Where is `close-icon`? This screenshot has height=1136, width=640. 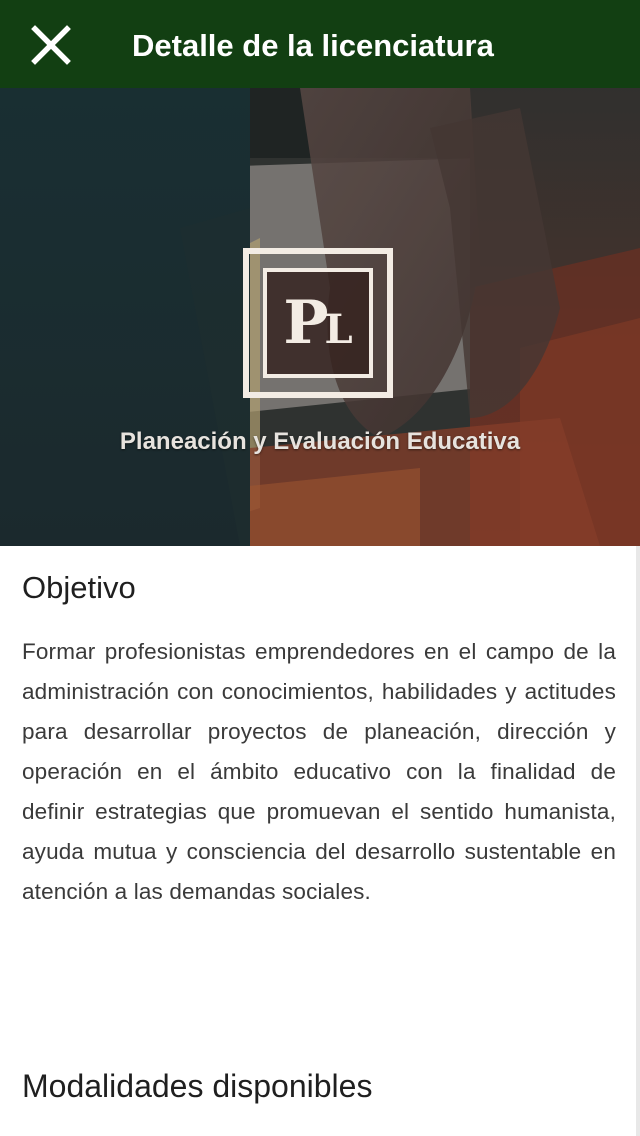
close-icon is located at coordinates (51, 45).